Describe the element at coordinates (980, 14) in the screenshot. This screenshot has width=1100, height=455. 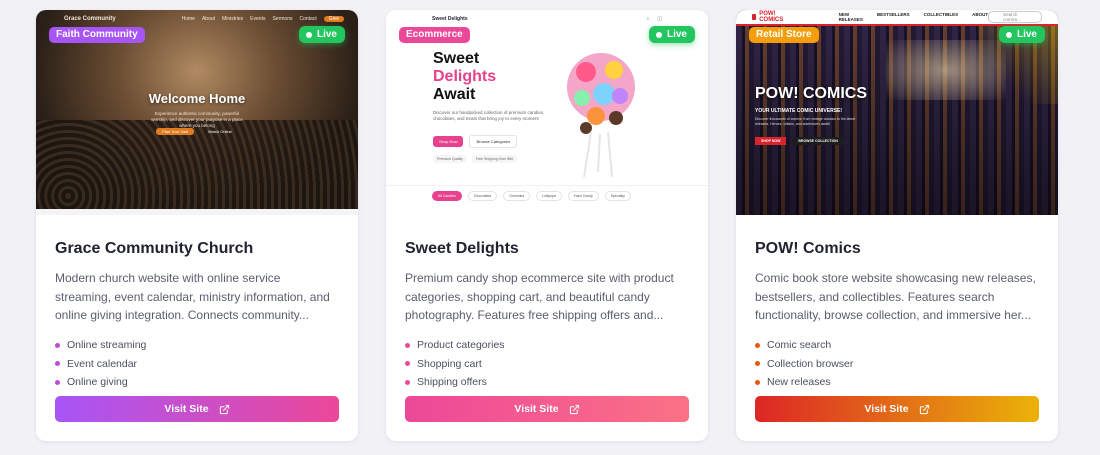
I see `preview-nav-item: ABOUT` at that location.